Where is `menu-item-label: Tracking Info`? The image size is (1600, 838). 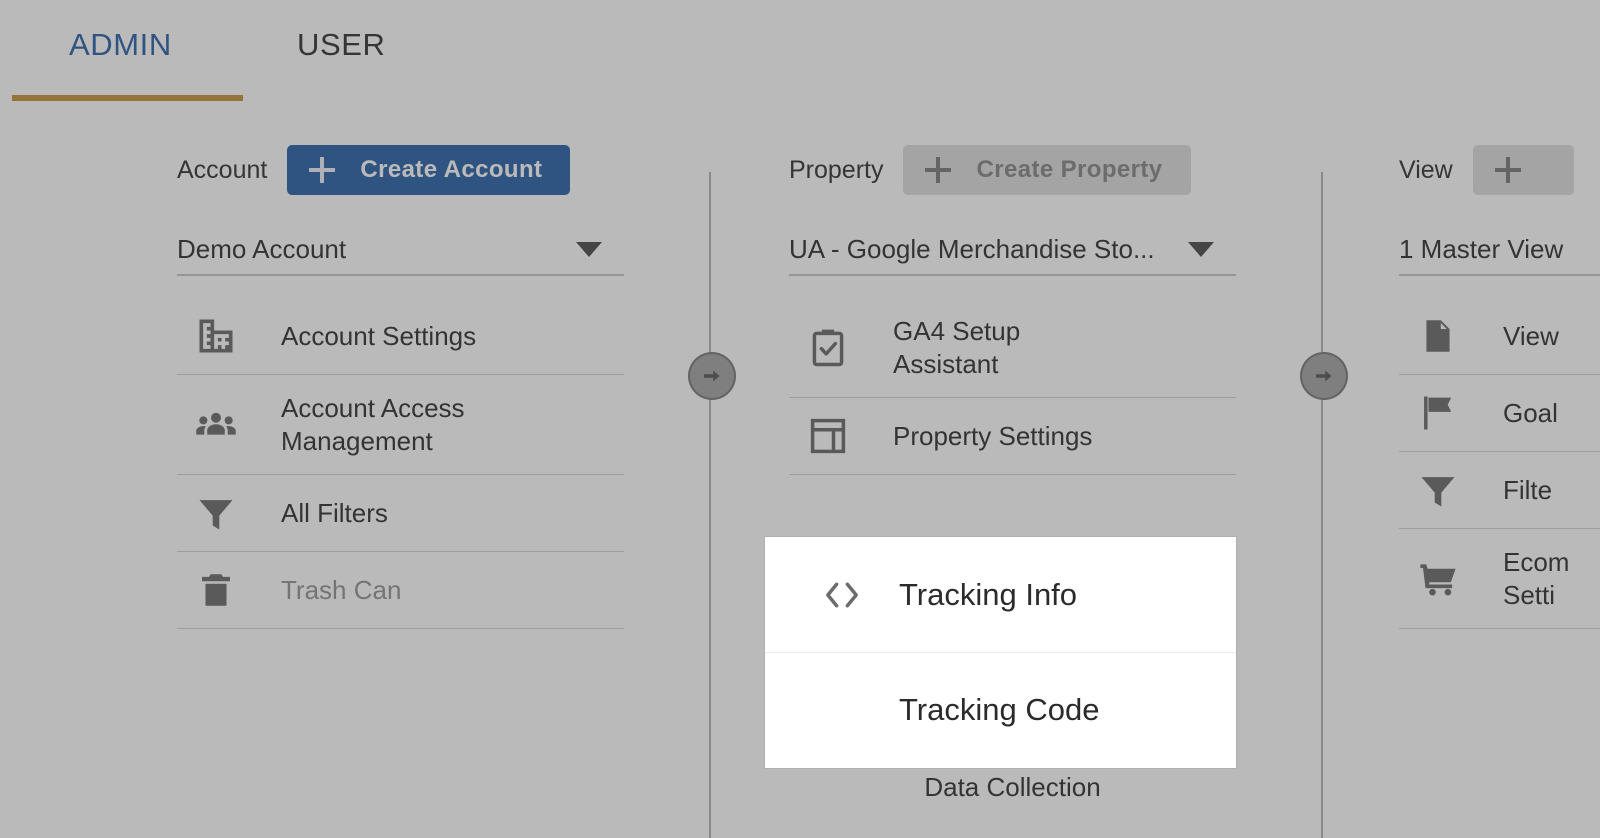
menu-item-label: Tracking Info is located at coordinates (988, 594).